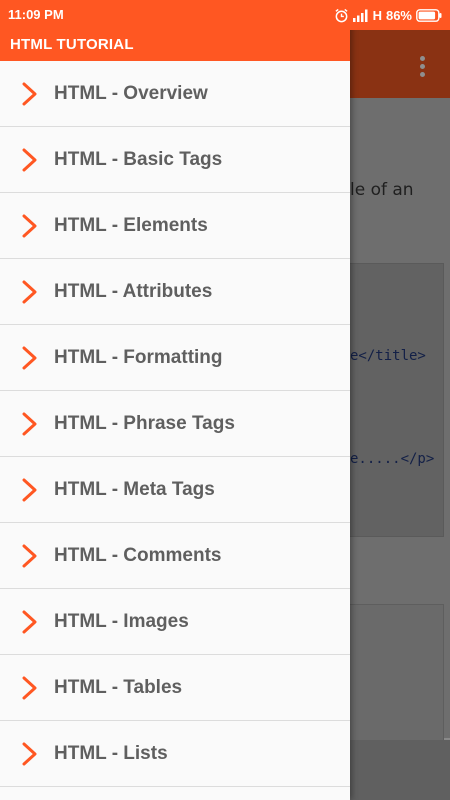  Describe the element at coordinates (398, 15) in the screenshot. I see `battery-percent: 86%` at that location.